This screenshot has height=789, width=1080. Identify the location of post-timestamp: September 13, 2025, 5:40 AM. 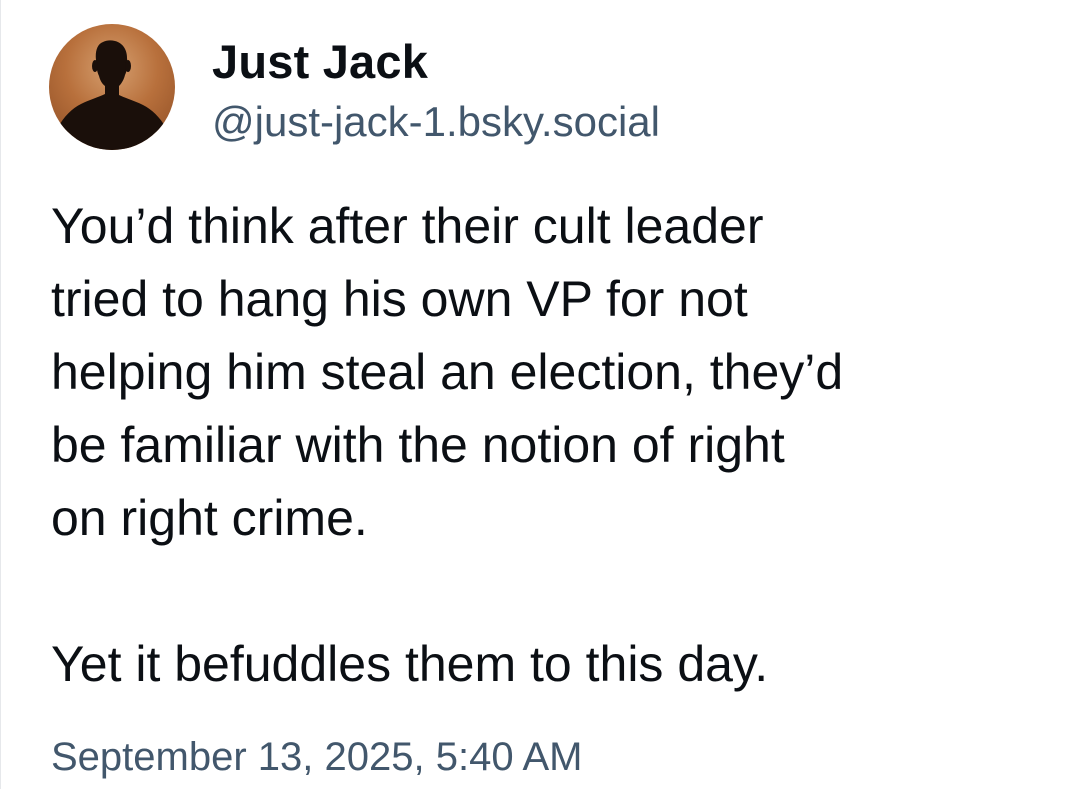
(316, 757).